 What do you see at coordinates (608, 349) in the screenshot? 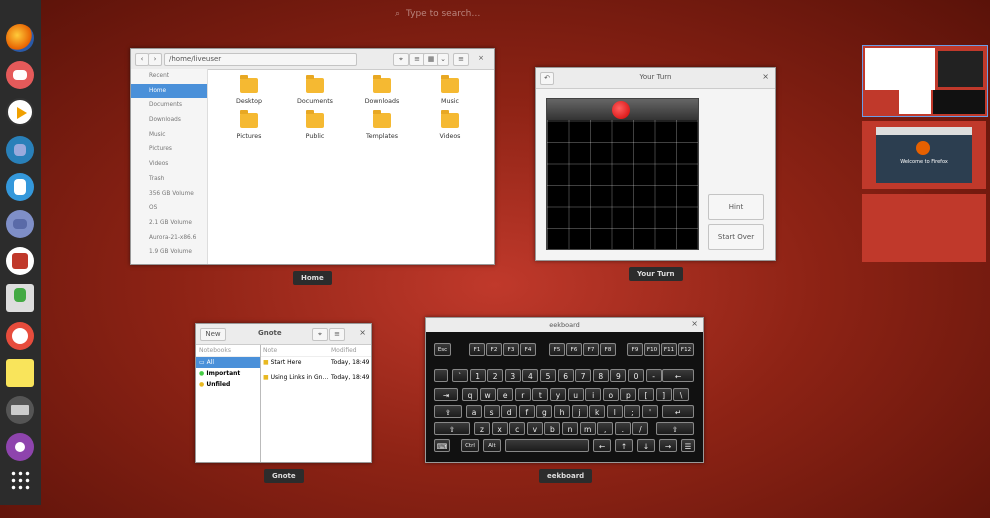
I see `key-f8: F8` at bounding box center [608, 349].